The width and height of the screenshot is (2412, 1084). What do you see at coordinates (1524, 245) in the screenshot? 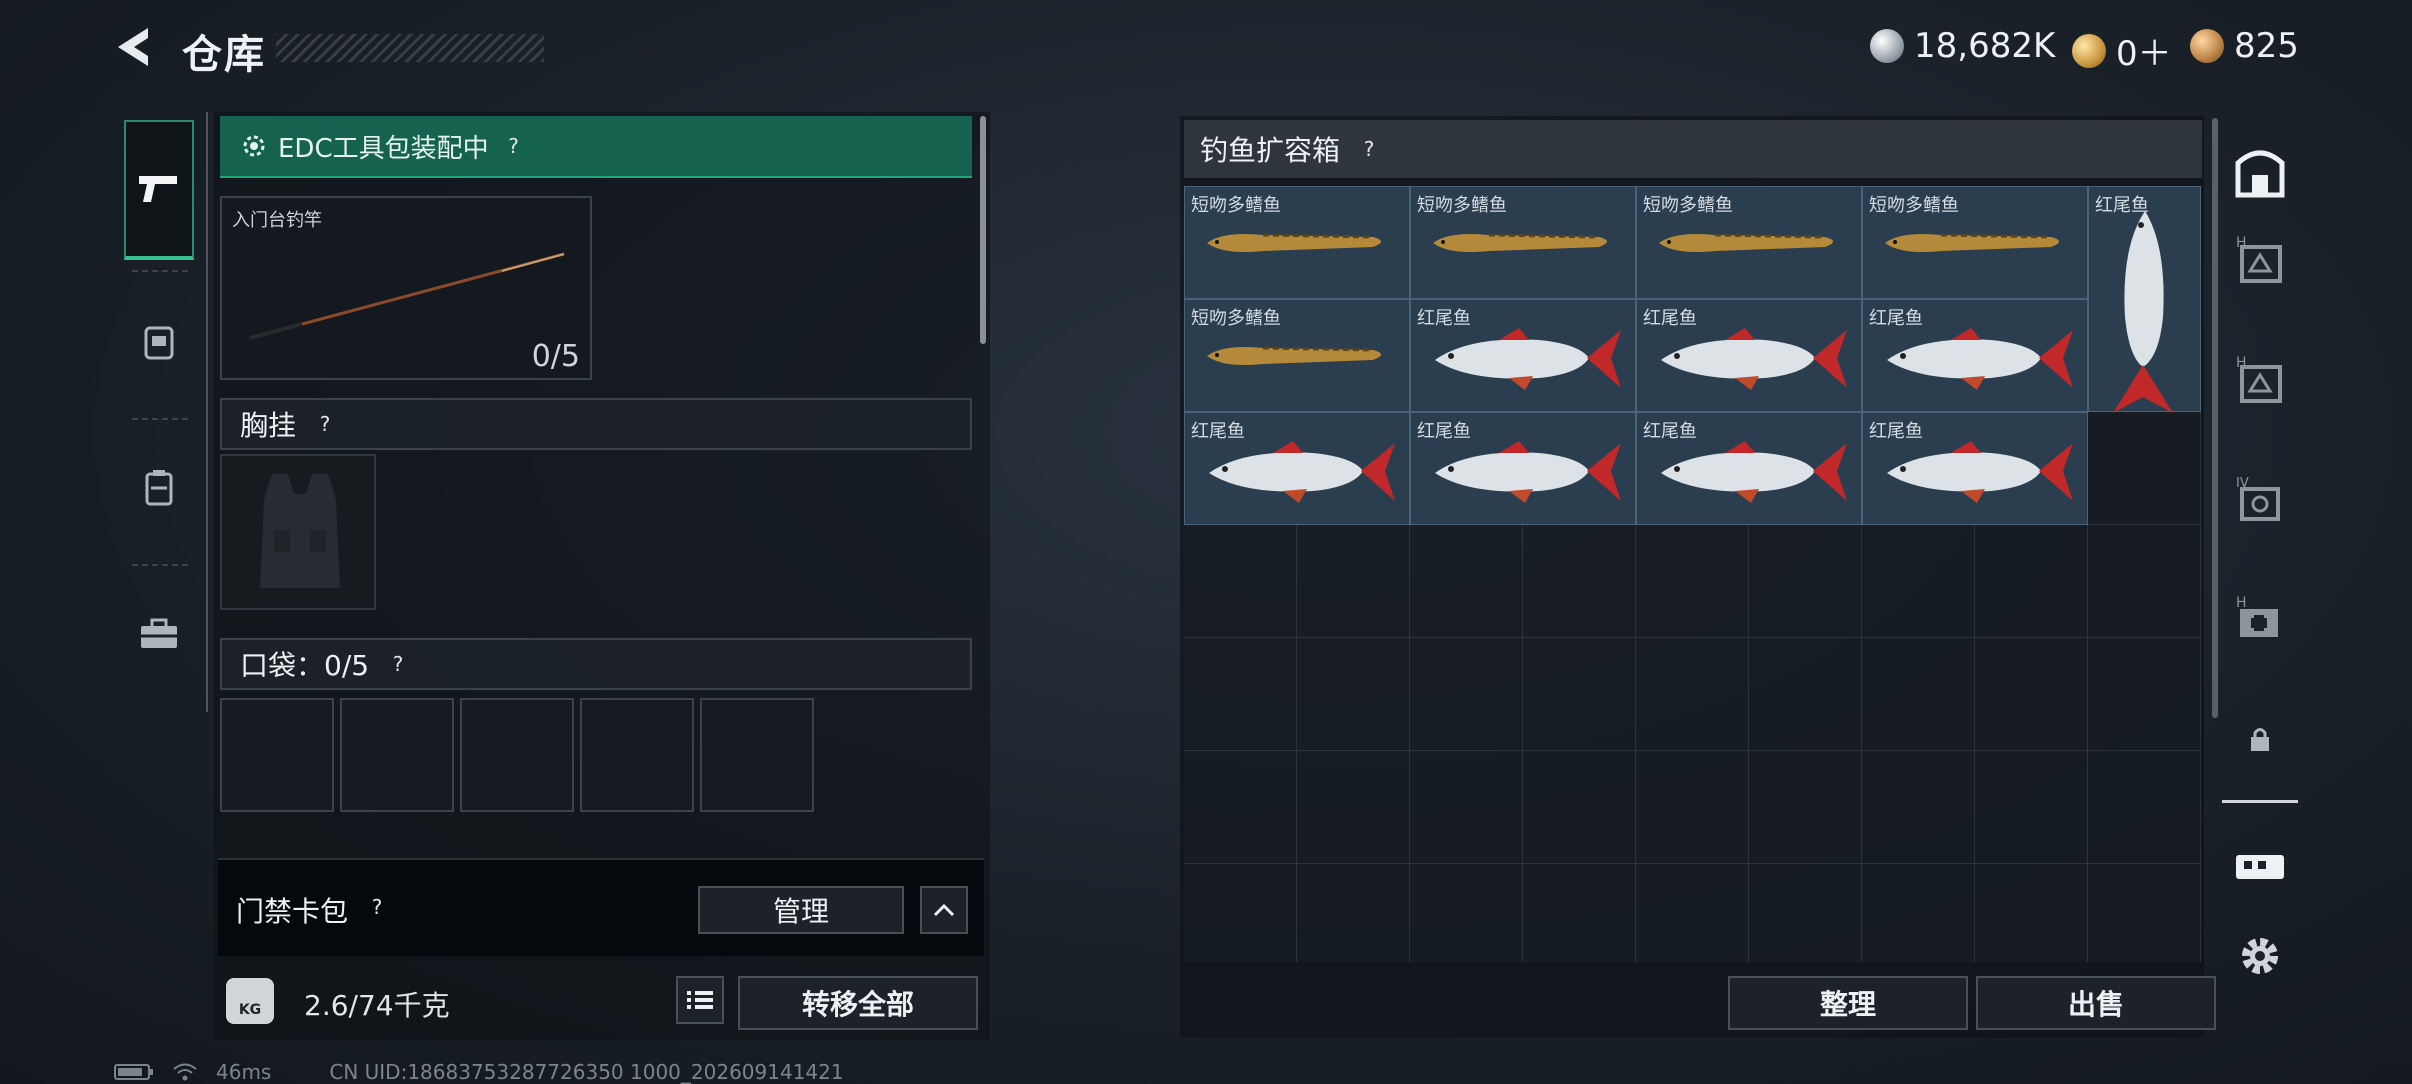
I see `bichir-fish-icon` at bounding box center [1524, 245].